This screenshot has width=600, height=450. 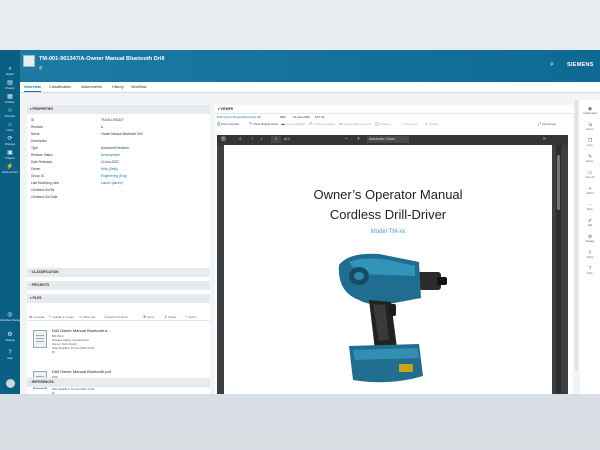 I want to click on create-highlight-button: ▬ Create Highlight, so click(x=293, y=124).